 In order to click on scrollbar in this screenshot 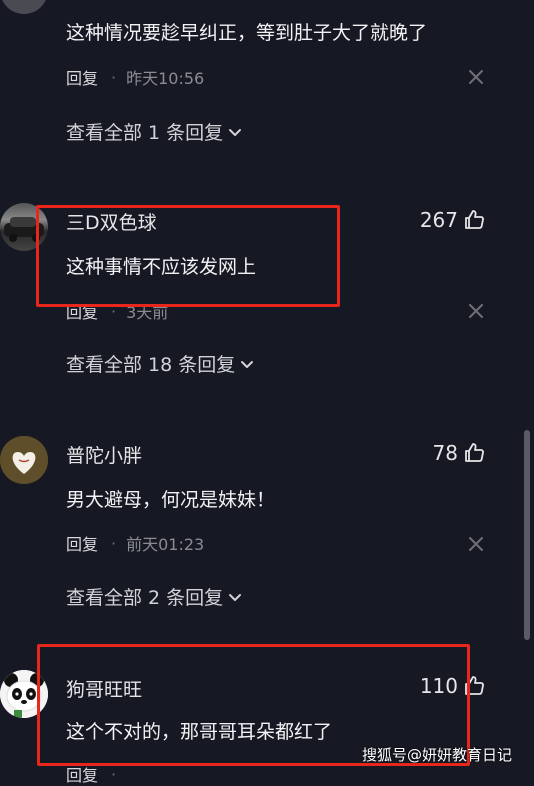, I will do `click(527, 535)`.